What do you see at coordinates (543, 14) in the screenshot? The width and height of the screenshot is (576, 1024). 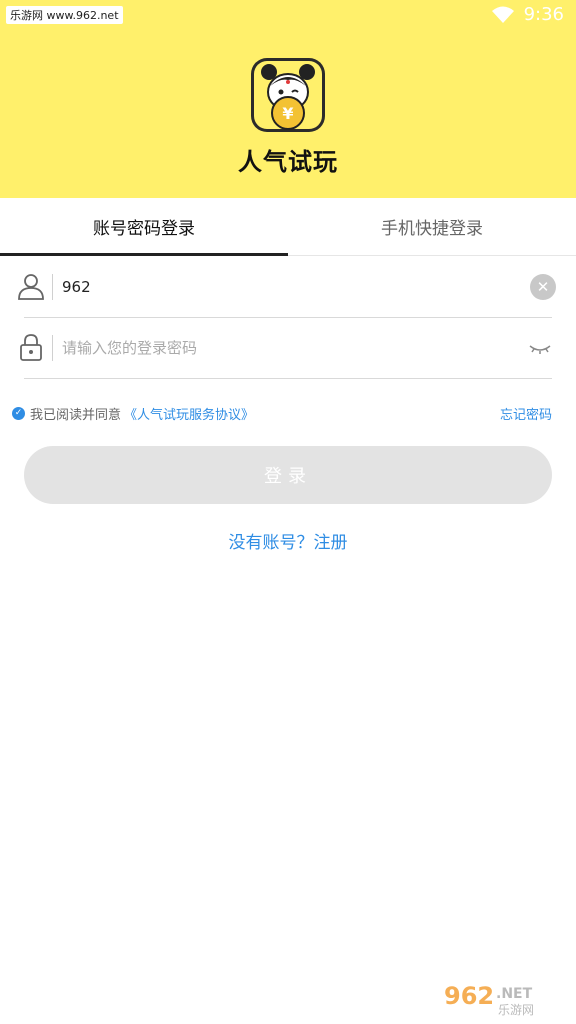 I see `status-time: 9:36` at bounding box center [543, 14].